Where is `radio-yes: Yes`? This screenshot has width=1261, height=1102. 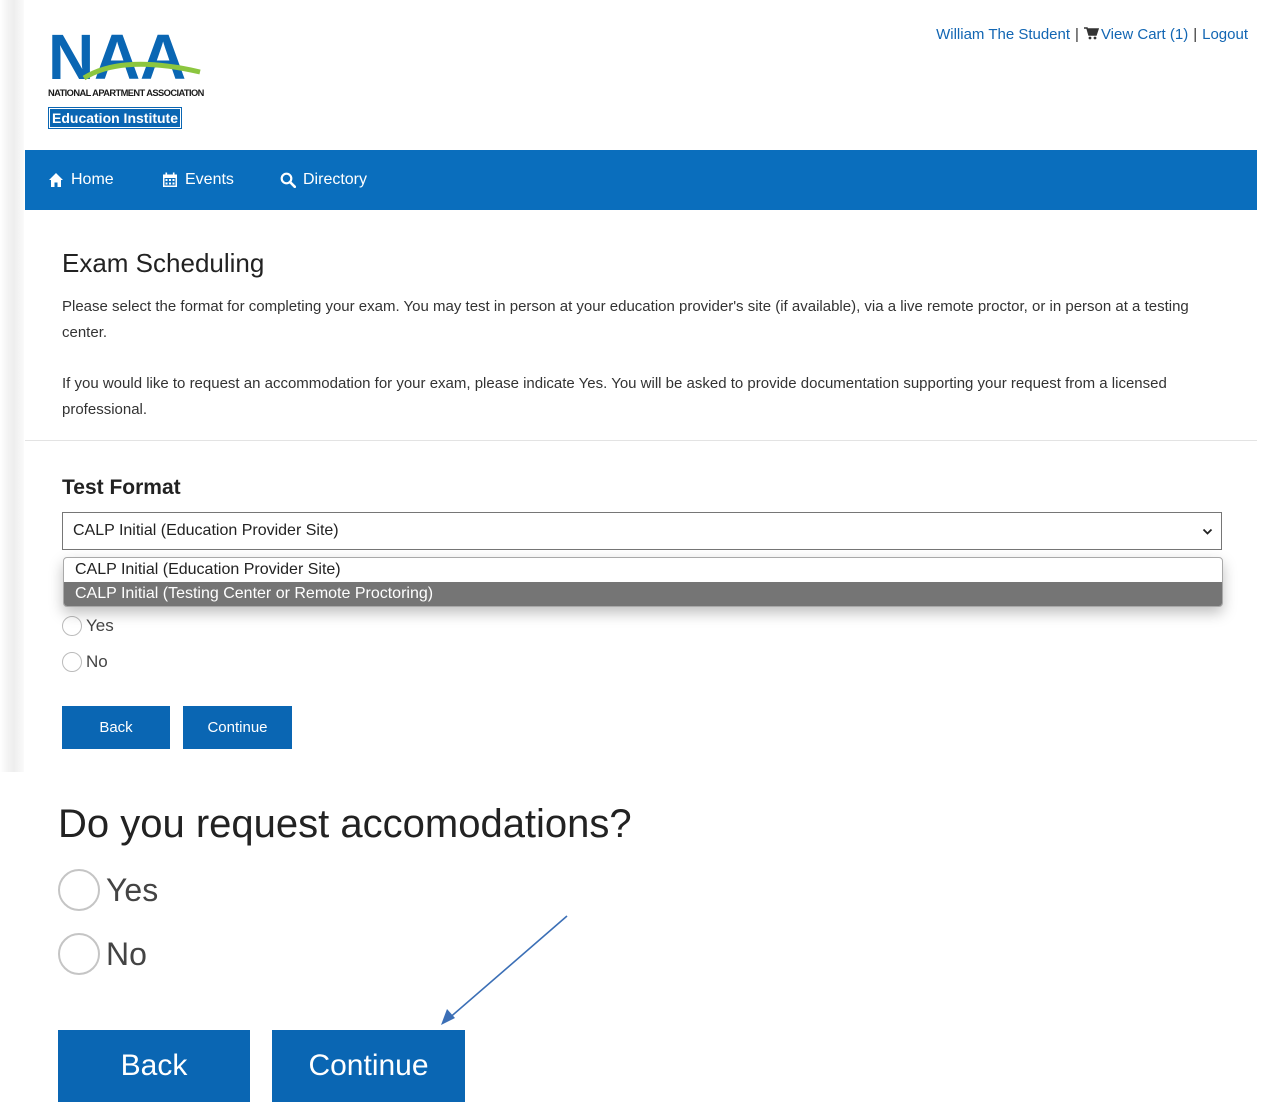
radio-yes: Yes is located at coordinates (88, 626).